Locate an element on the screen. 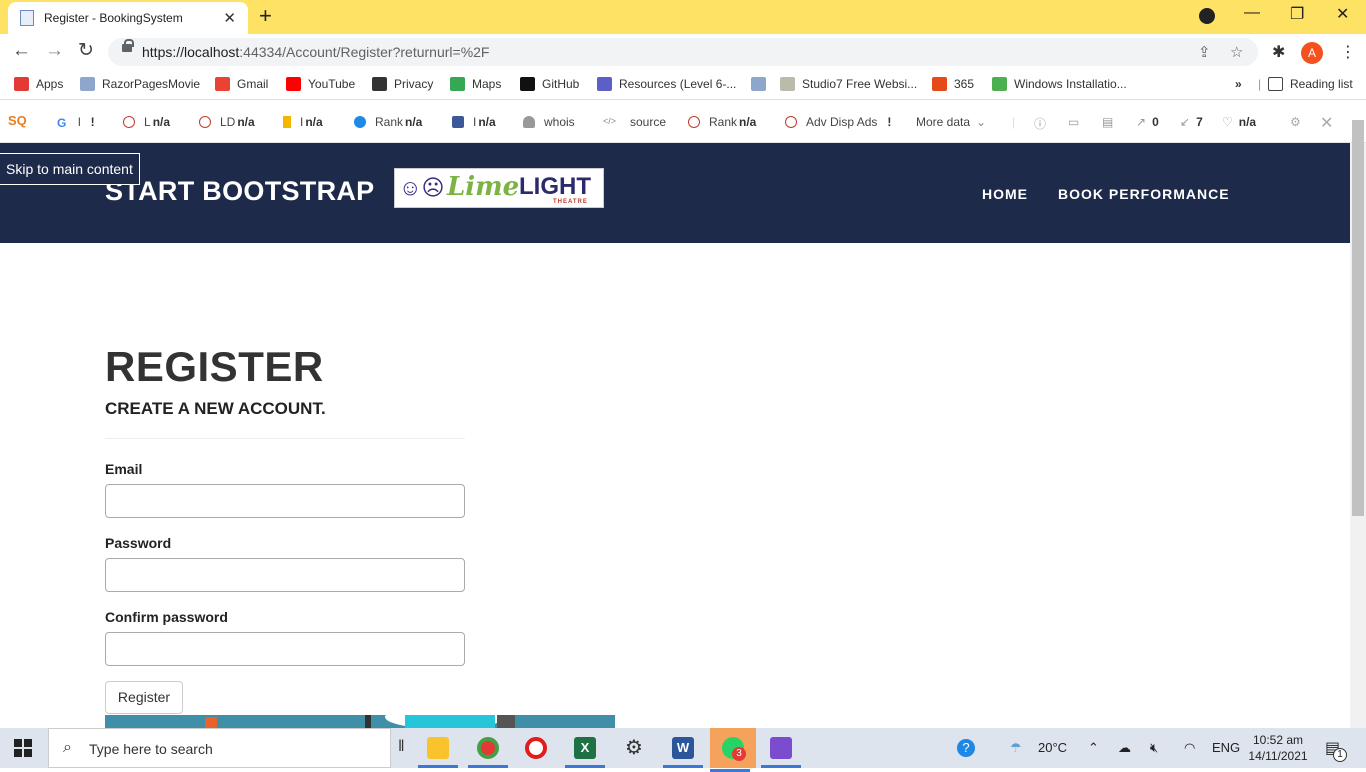  nav-home: HOME is located at coordinates (1005, 194).